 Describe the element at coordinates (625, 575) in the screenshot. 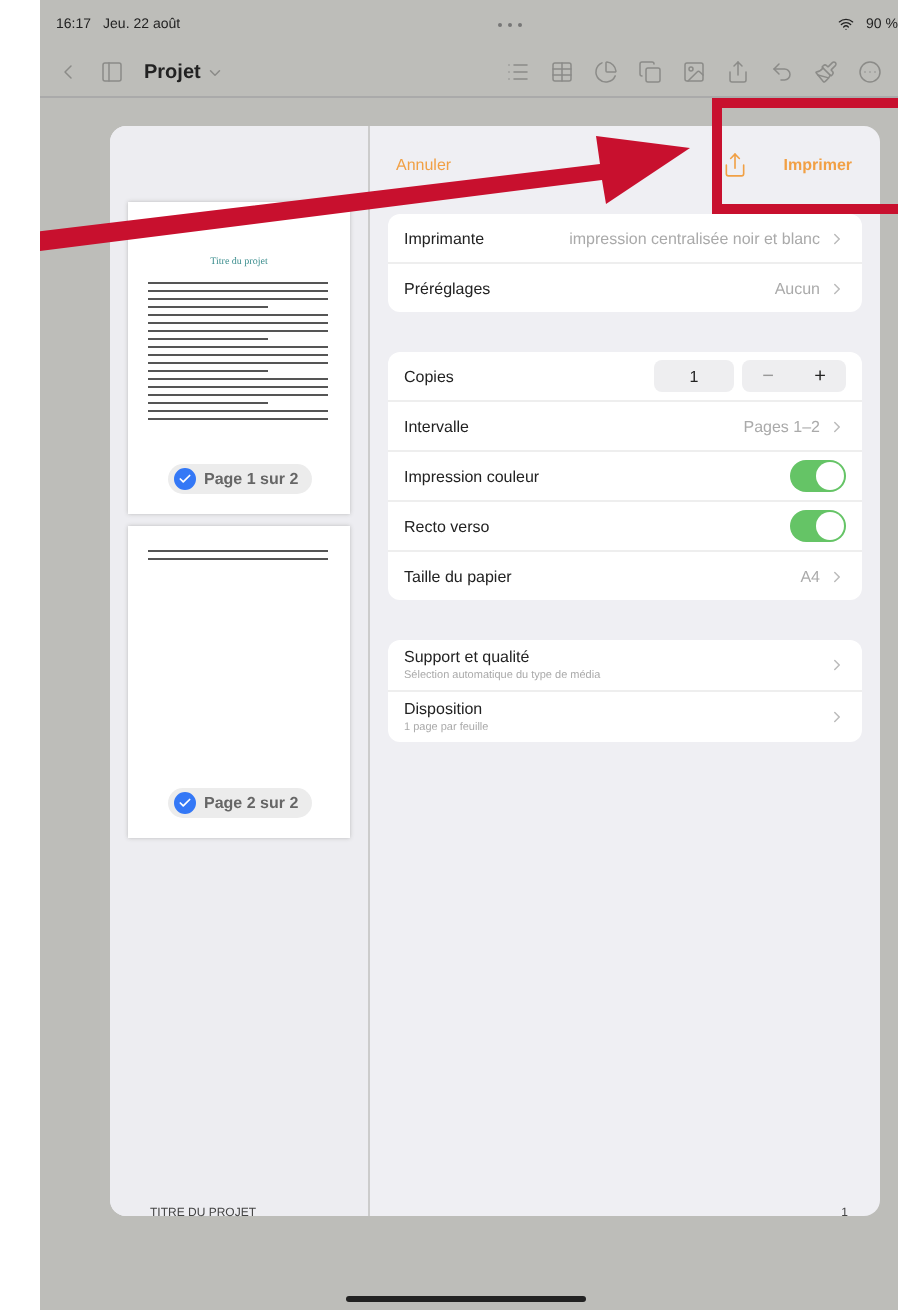

I see `setting-row: Taille du papier A4` at that location.